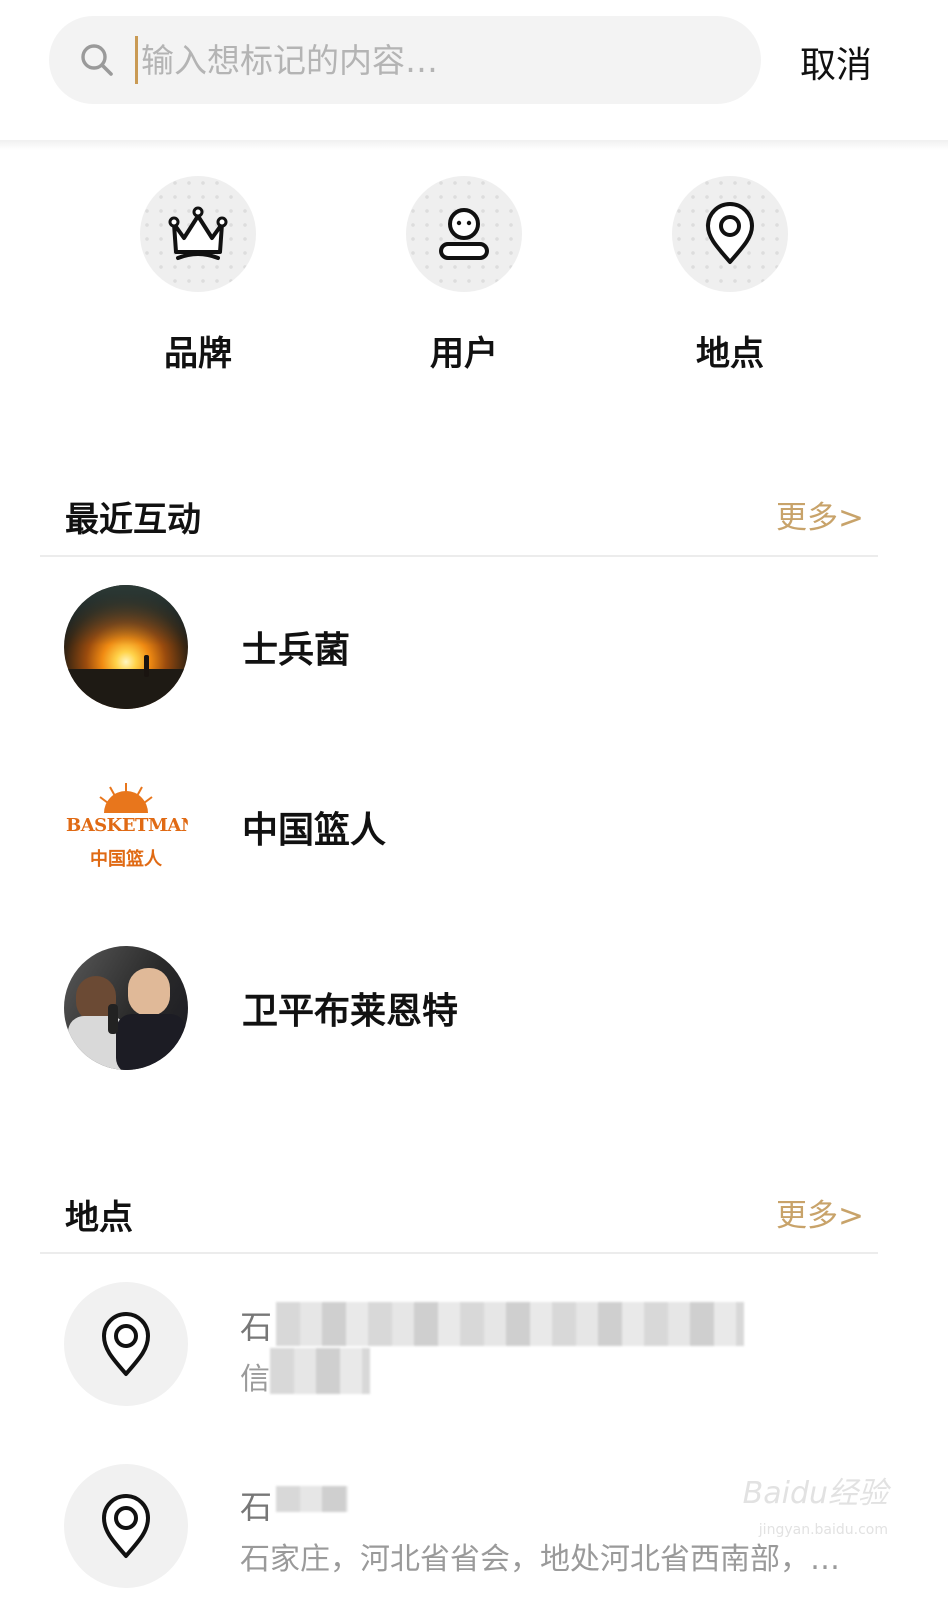  What do you see at coordinates (459, 556) in the screenshot?
I see `recent-divider` at bounding box center [459, 556].